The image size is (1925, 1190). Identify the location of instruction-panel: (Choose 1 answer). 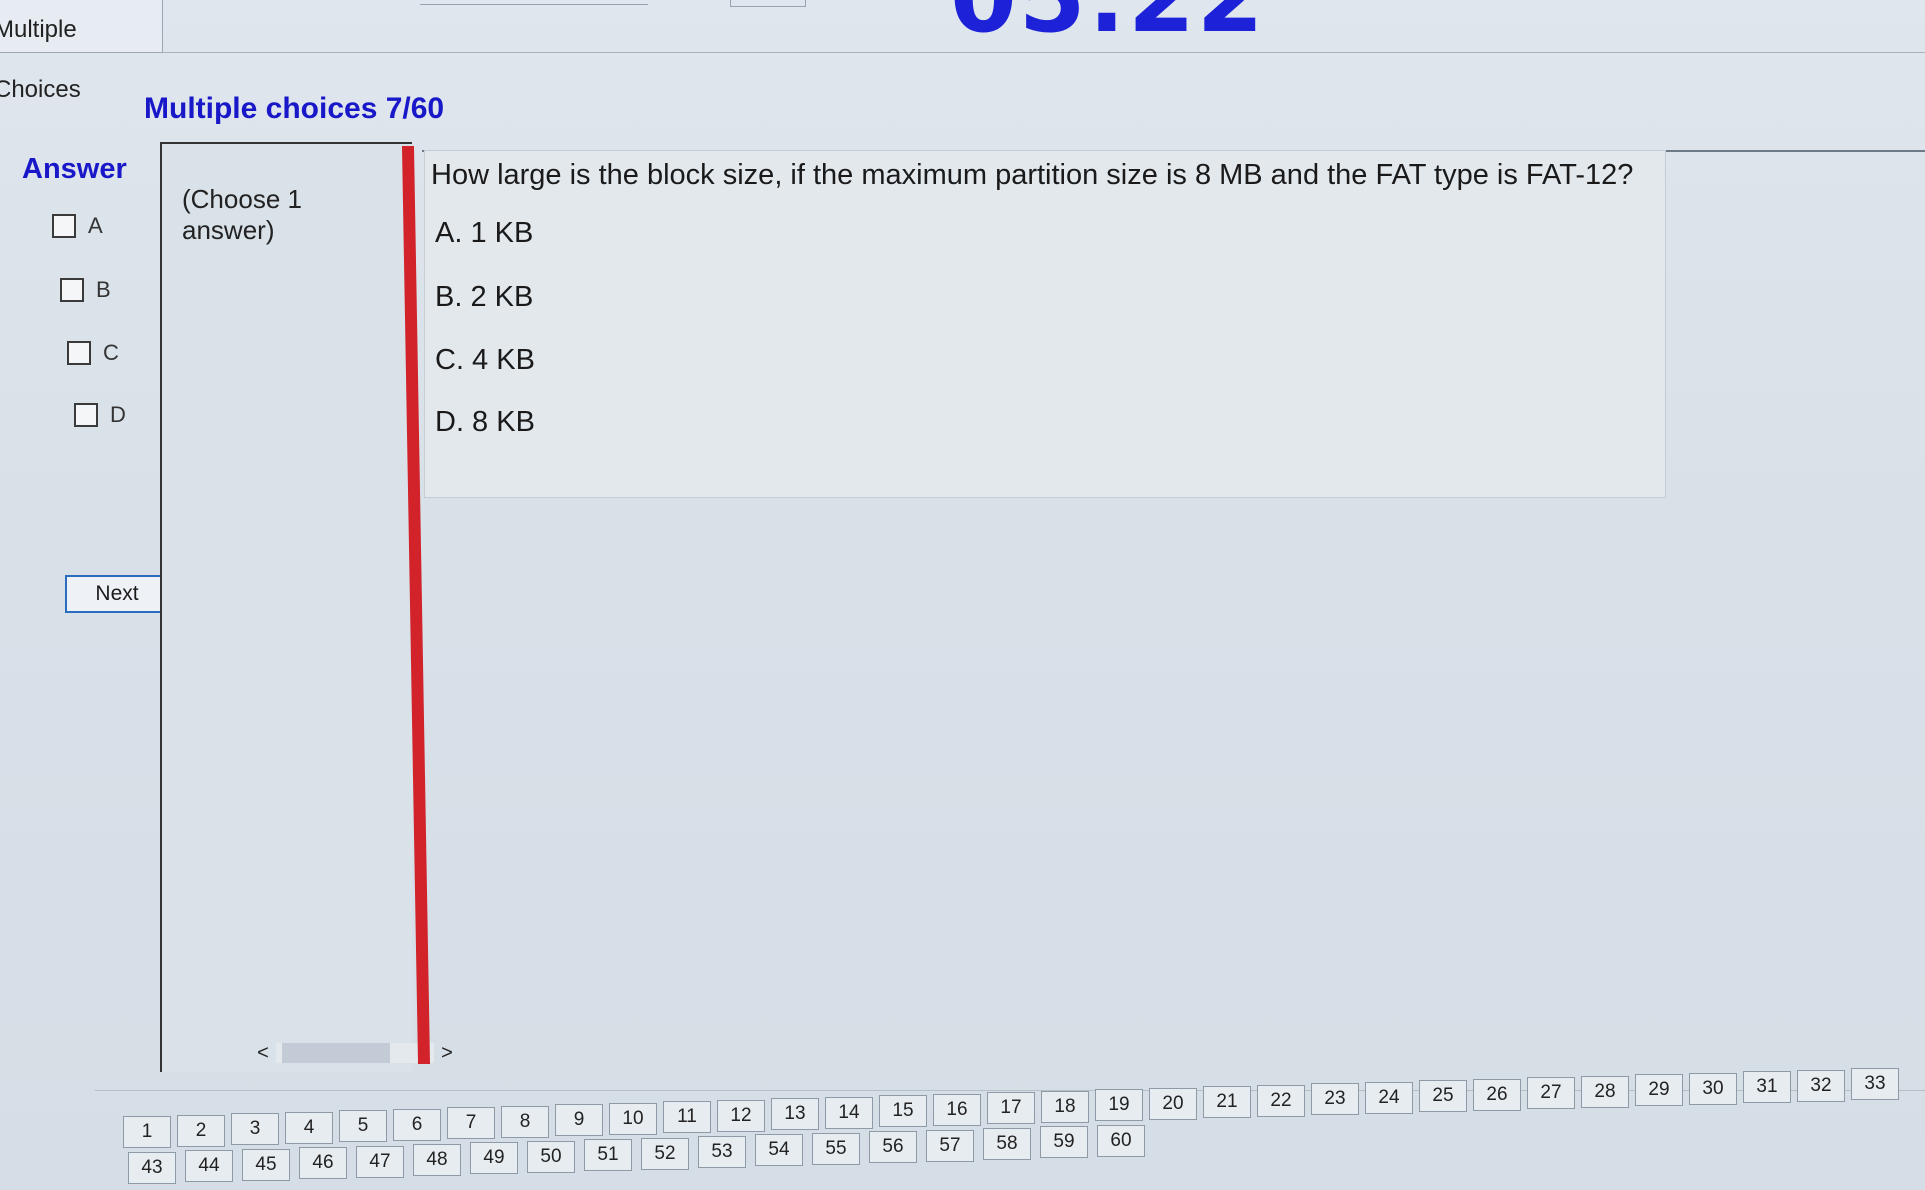
(286, 607).